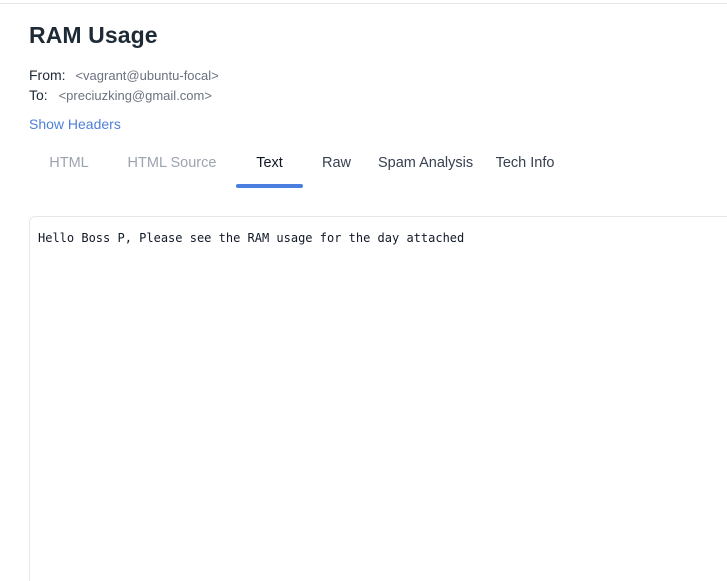 The width and height of the screenshot is (727, 581). I want to click on top-divider, so click(363, 3).